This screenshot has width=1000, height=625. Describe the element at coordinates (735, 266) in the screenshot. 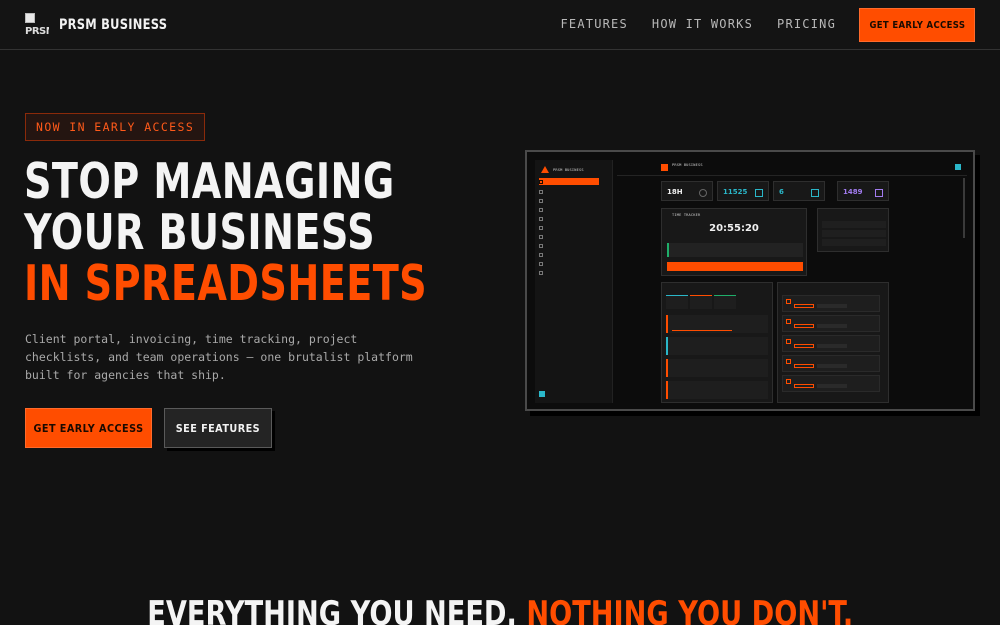

I see `stop-timer-button` at that location.